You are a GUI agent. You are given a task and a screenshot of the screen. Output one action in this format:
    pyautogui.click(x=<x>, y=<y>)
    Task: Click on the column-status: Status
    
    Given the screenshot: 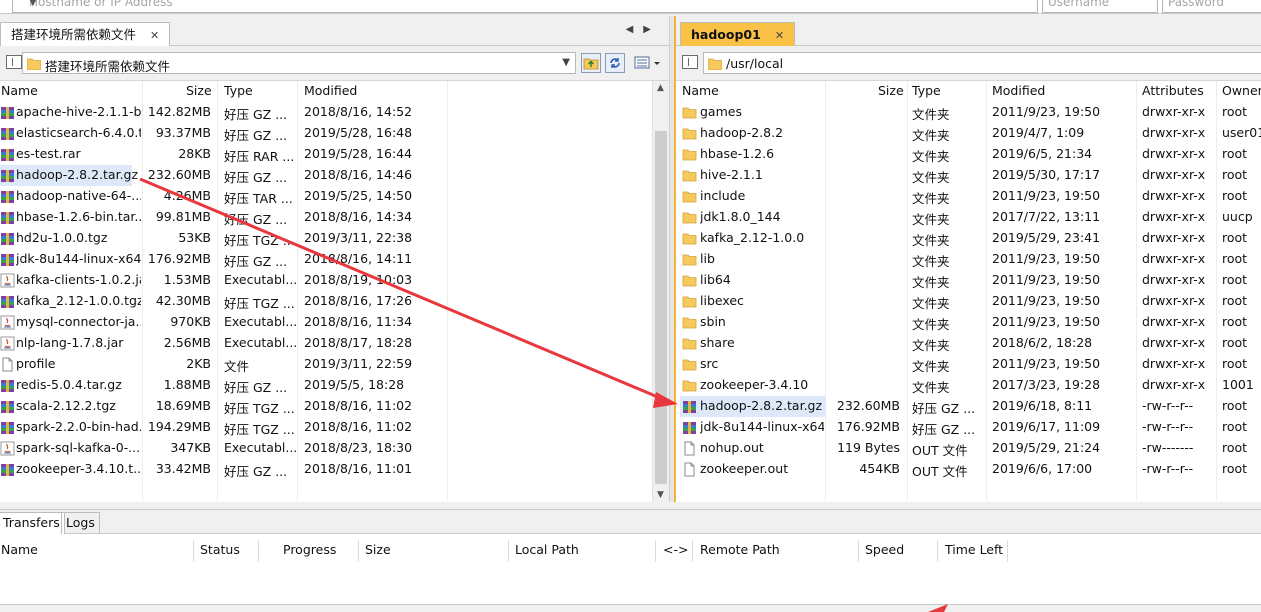 What is the action you would take?
    pyautogui.click(x=220, y=549)
    